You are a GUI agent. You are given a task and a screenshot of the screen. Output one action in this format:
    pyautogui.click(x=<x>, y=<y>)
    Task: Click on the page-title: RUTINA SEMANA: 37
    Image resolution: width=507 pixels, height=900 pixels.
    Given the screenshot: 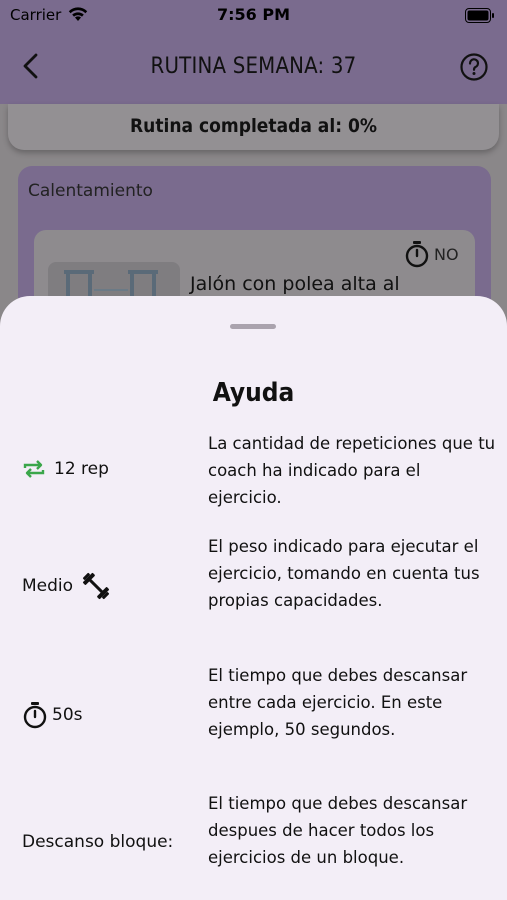 What is the action you would take?
    pyautogui.click(x=253, y=66)
    